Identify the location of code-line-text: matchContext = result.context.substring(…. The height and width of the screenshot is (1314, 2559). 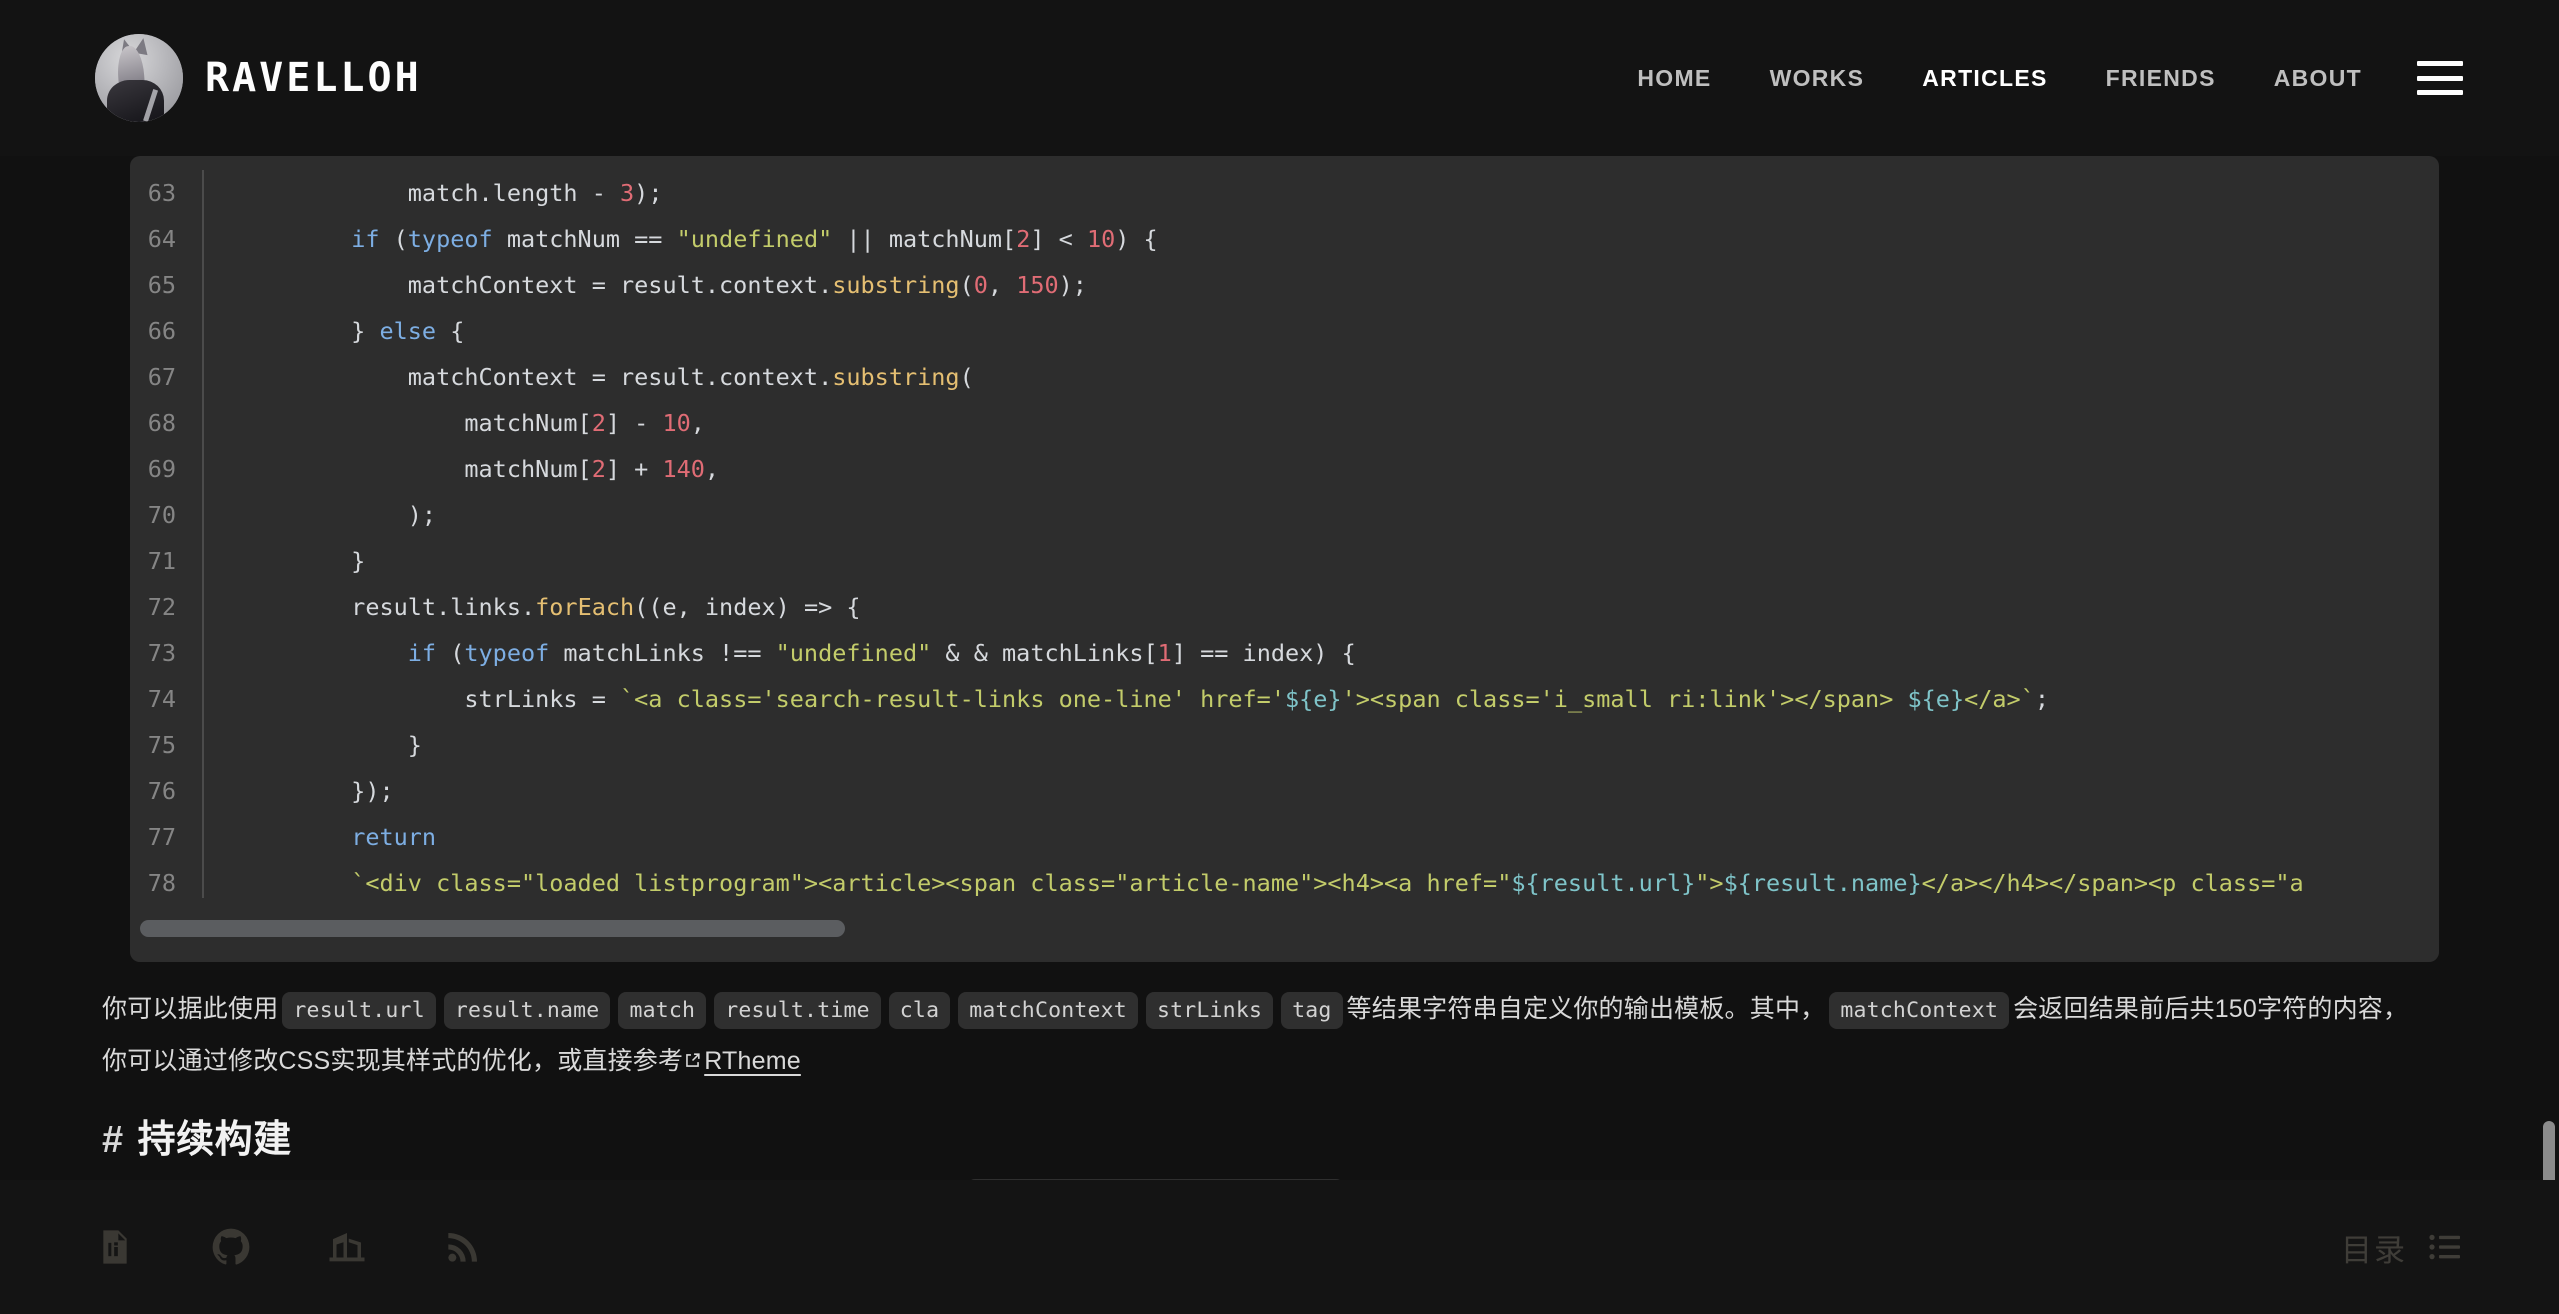
(662, 285).